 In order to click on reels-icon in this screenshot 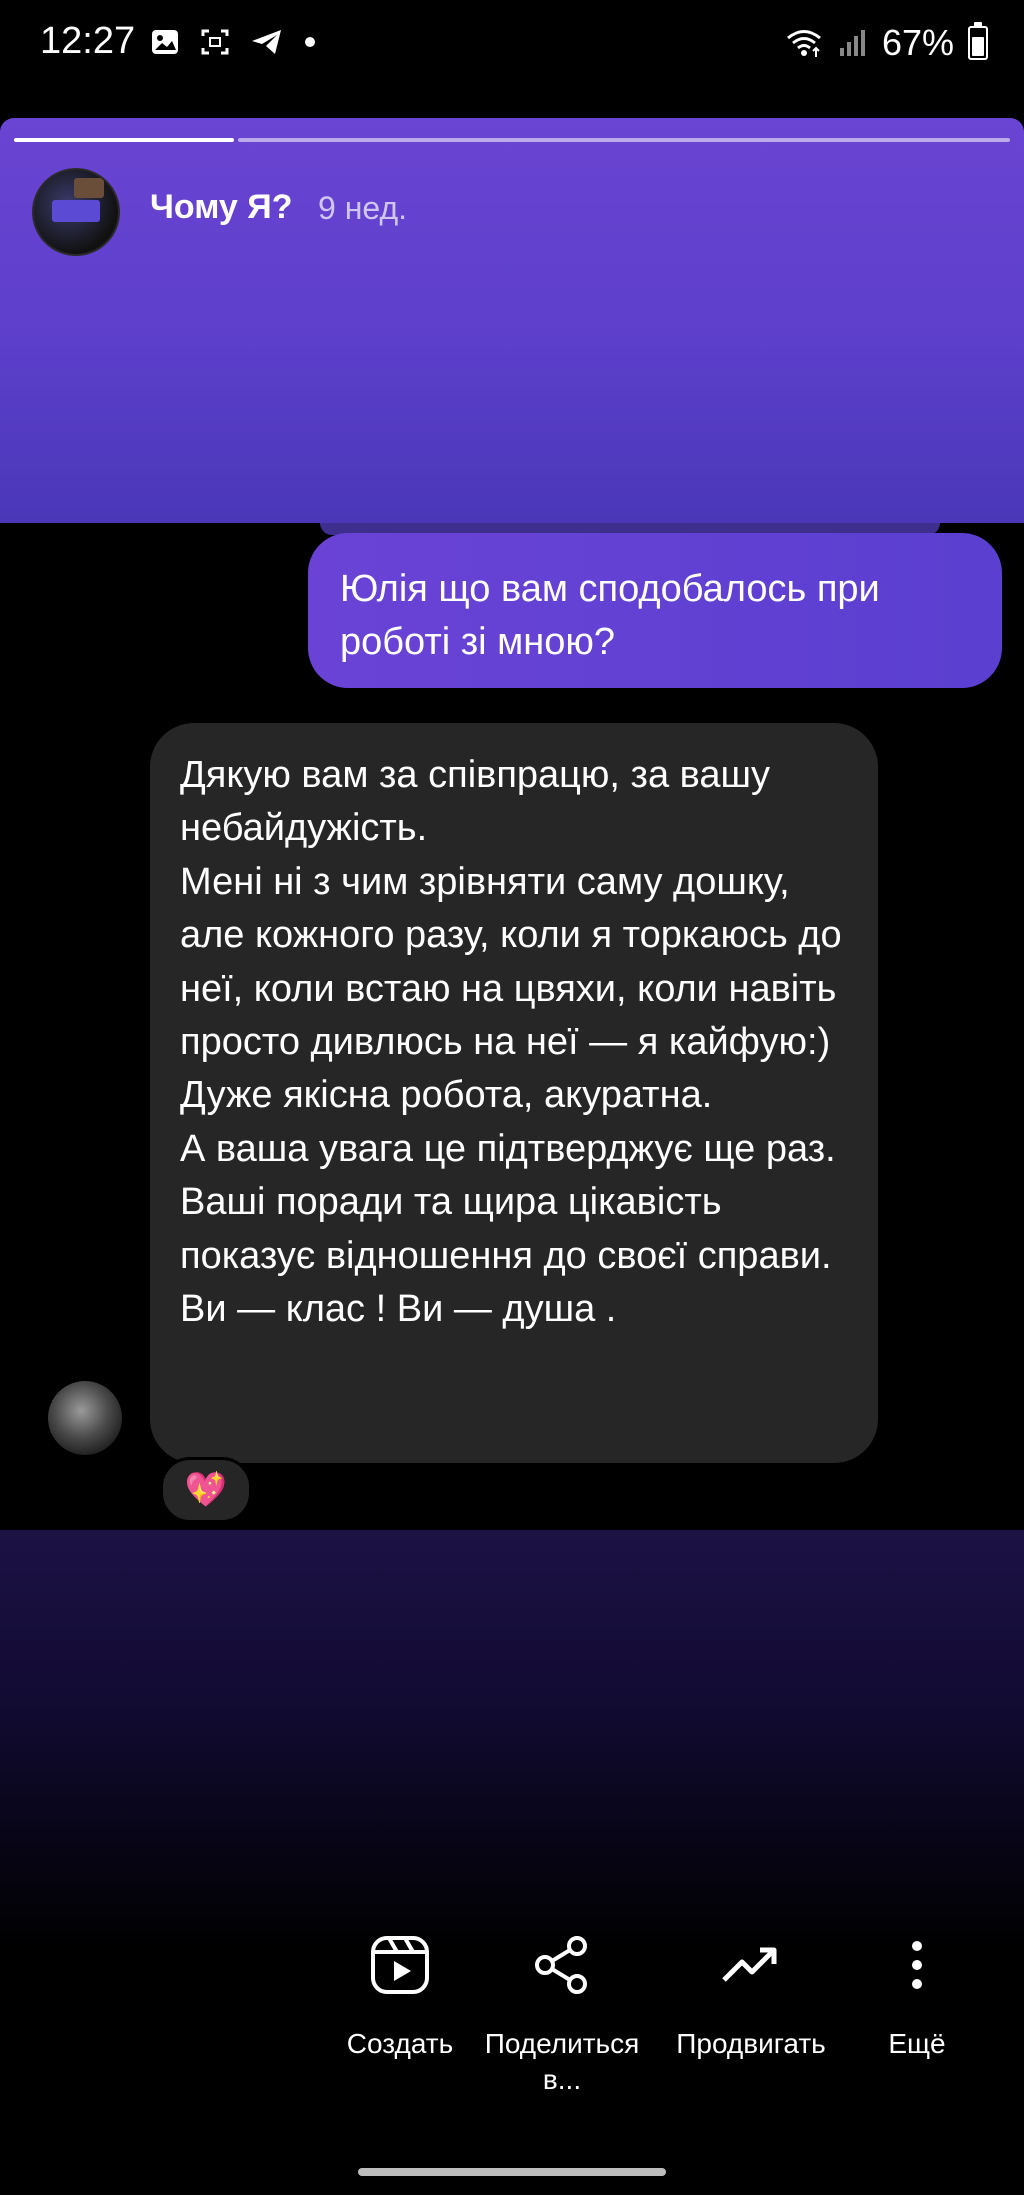, I will do `click(400, 1965)`.